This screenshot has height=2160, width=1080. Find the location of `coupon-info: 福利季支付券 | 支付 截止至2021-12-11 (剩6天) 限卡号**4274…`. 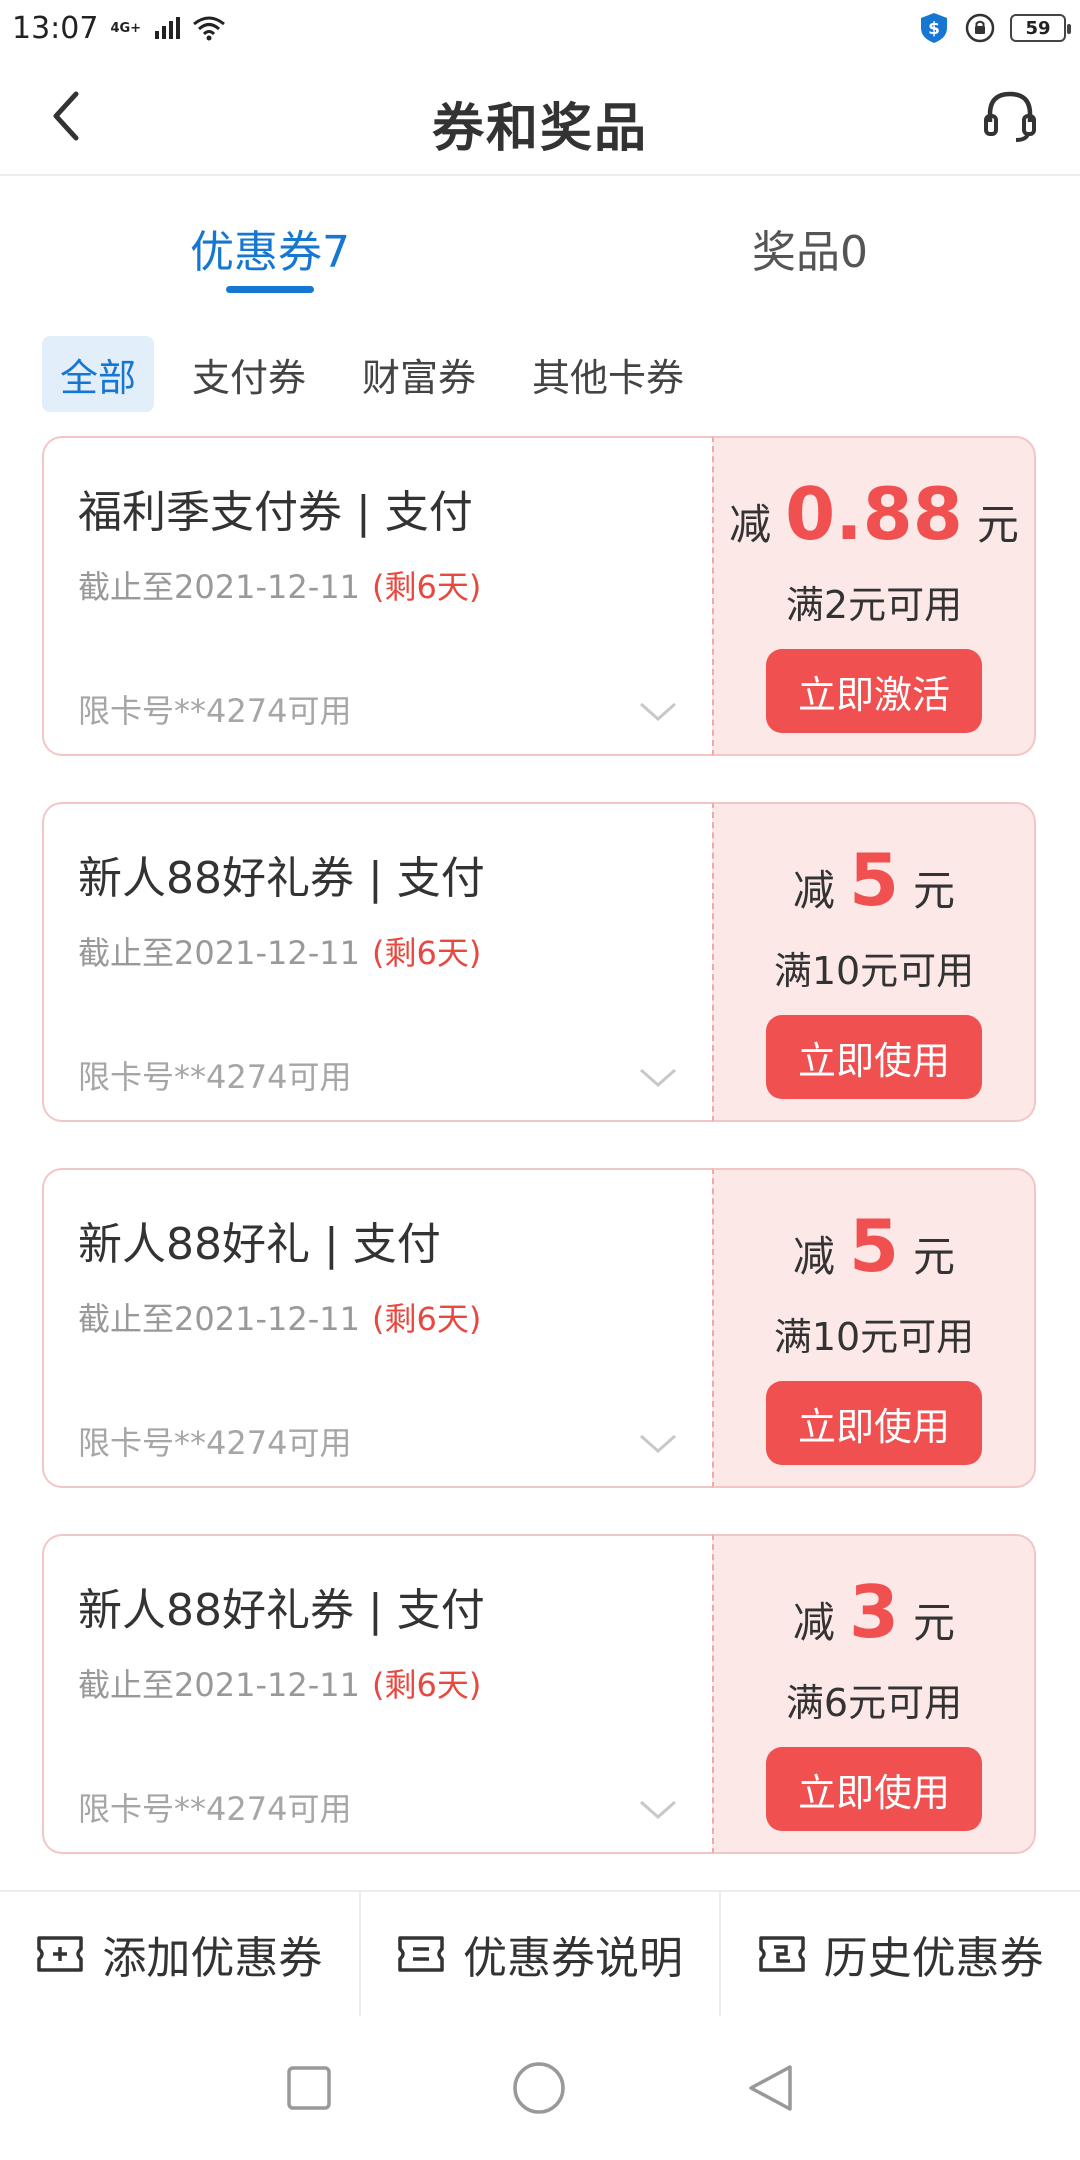

coupon-info: 福利季支付券 | 支付 截止至2021-12-11 (剩6天) 限卡号**4274… is located at coordinates (377, 596).